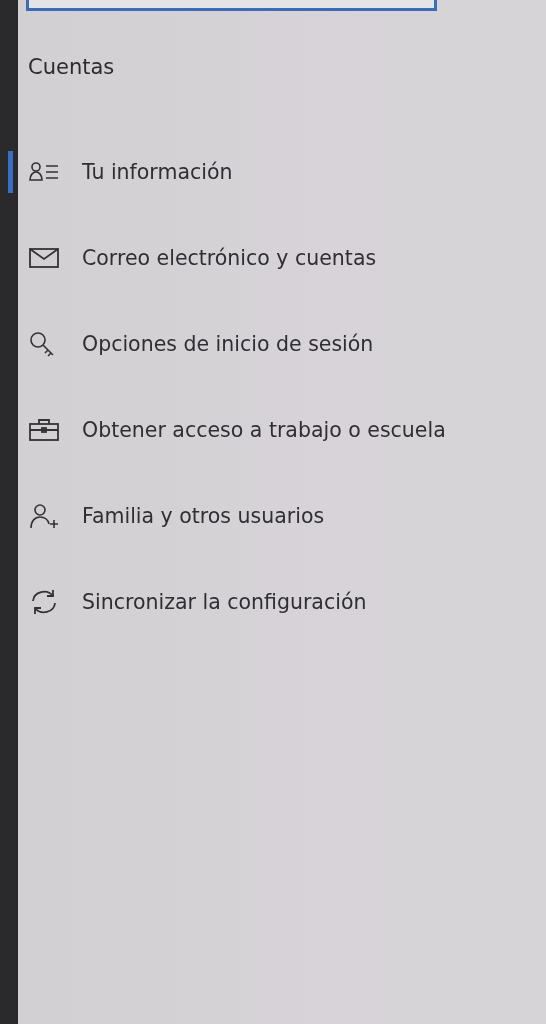 The image size is (546, 1024). What do you see at coordinates (44, 430) in the screenshot?
I see `briefcase-icon` at bounding box center [44, 430].